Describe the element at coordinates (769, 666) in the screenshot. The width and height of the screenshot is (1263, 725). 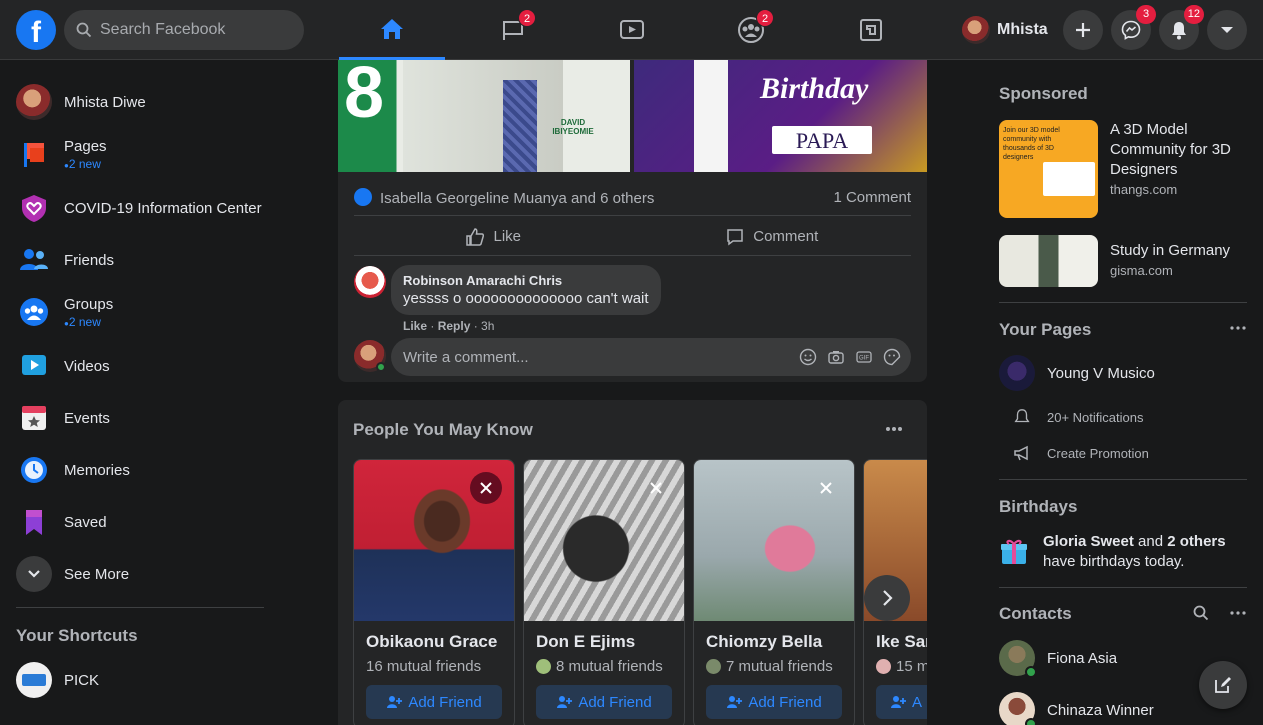
I see `mutual-friends: 7 mutual friends` at that location.